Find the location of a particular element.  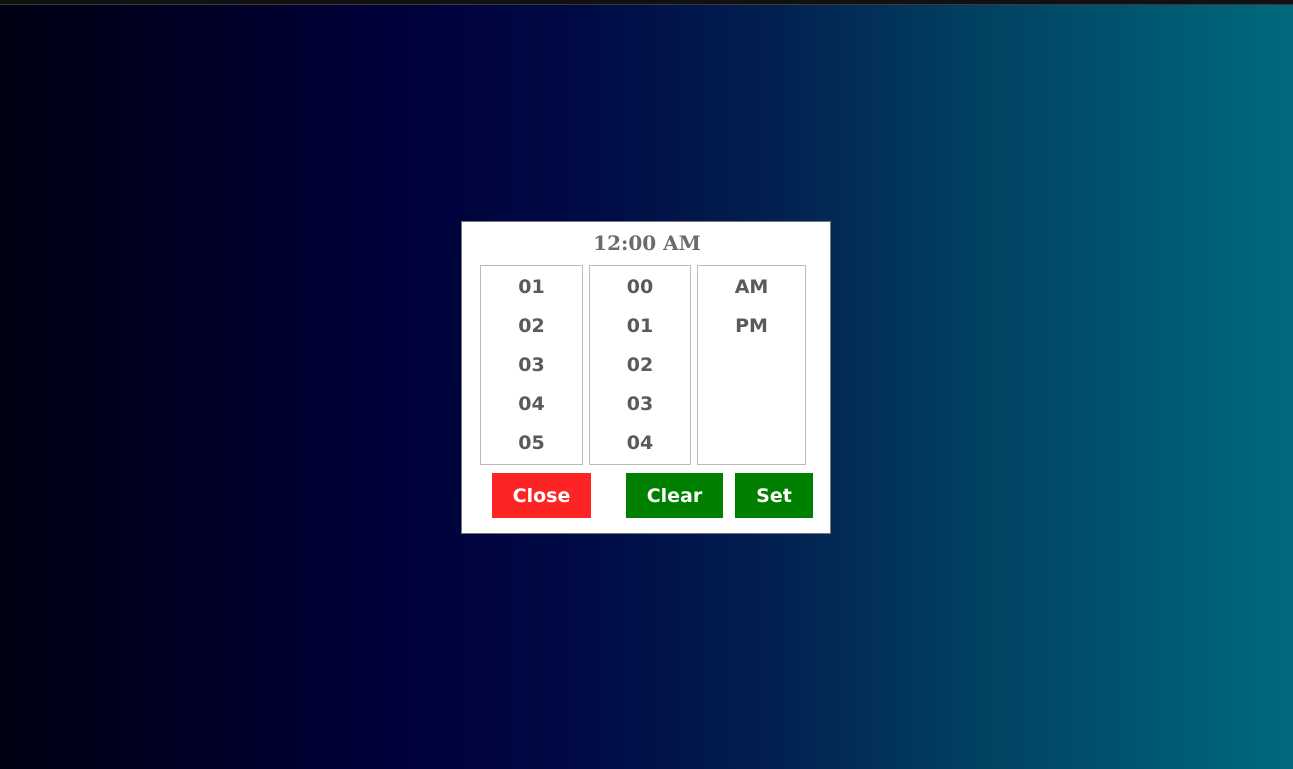

hour-column: 01 02 03 04 05 is located at coordinates (531, 365).